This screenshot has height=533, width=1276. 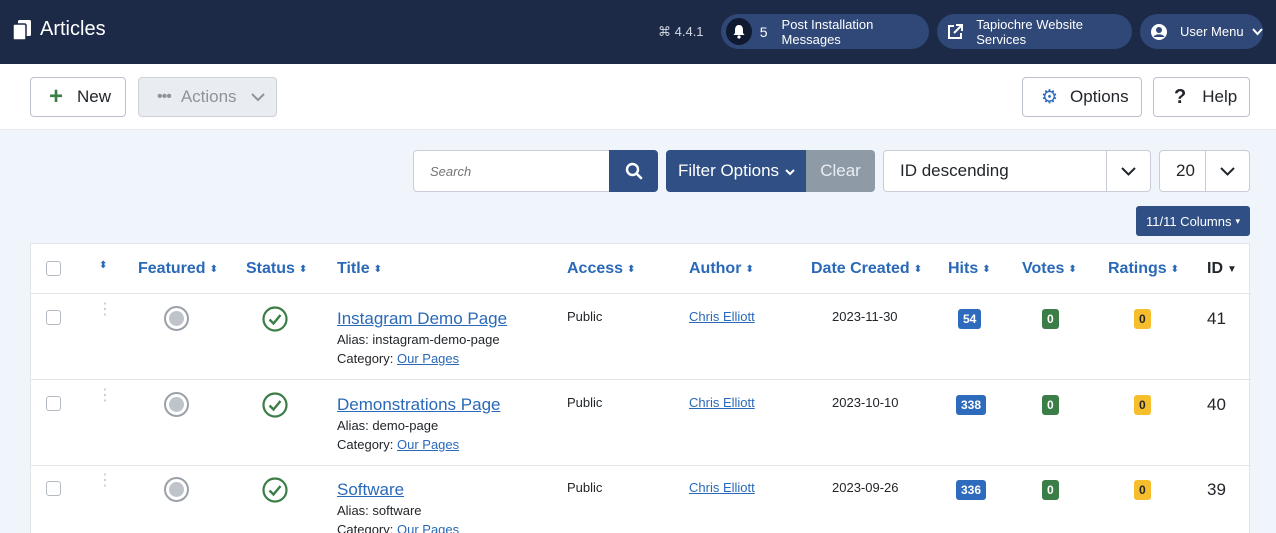 I want to click on options-button-label: Options, so click(x=1099, y=96).